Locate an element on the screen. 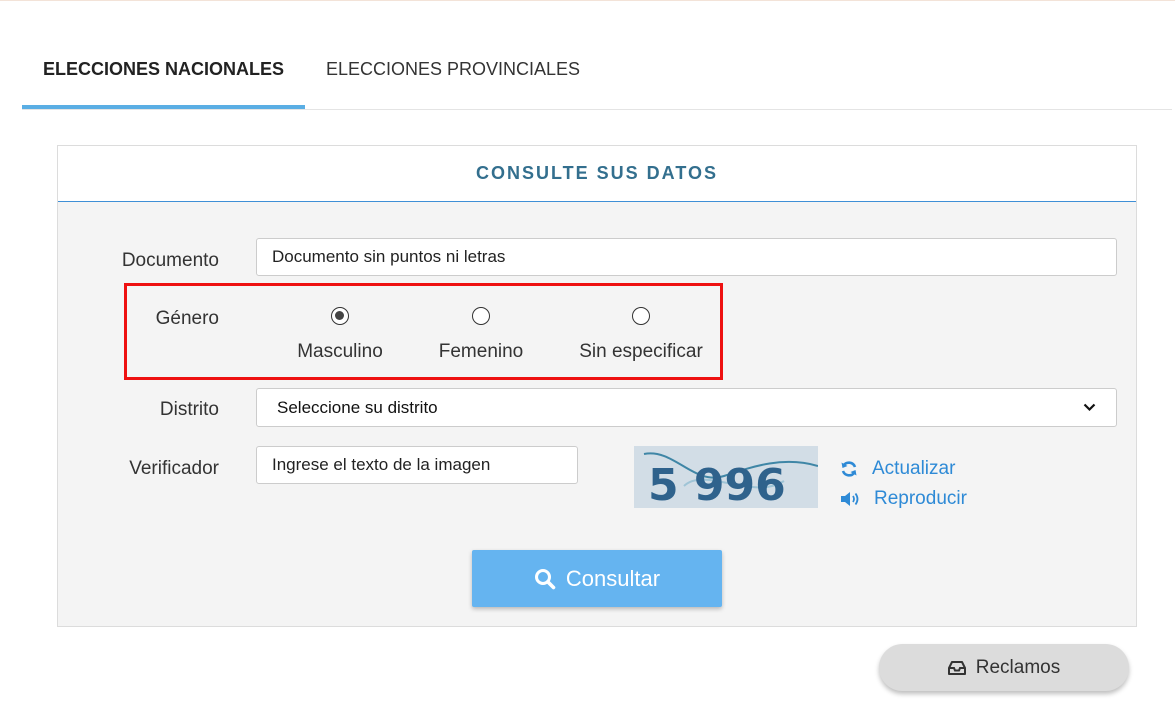 This screenshot has height=725, width=1175. captcha-image: 5 996 is located at coordinates (726, 477).